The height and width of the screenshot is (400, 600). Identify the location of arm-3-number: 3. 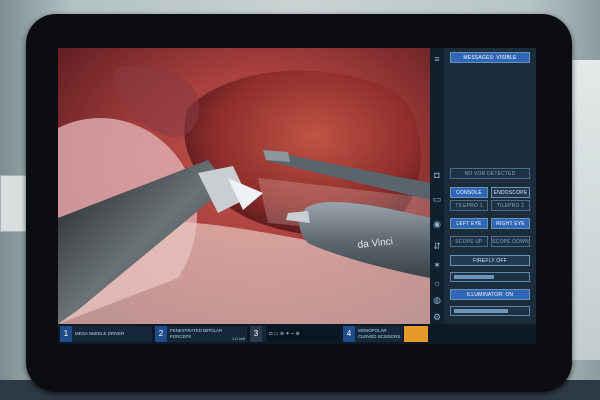
(256, 334).